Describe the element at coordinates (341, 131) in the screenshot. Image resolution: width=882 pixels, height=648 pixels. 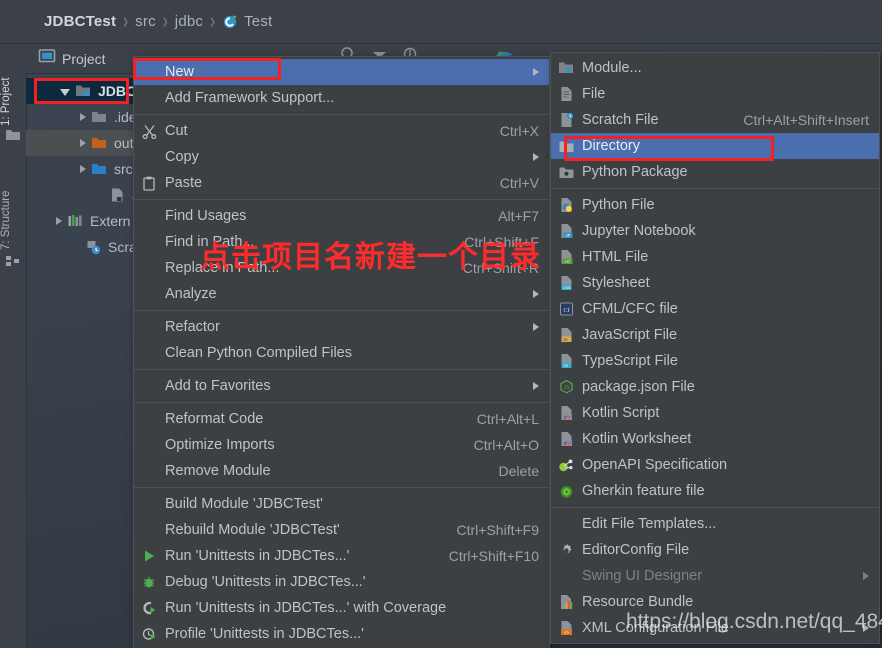
I see `menu-item-cut: Cut Ctrl+X` at that location.